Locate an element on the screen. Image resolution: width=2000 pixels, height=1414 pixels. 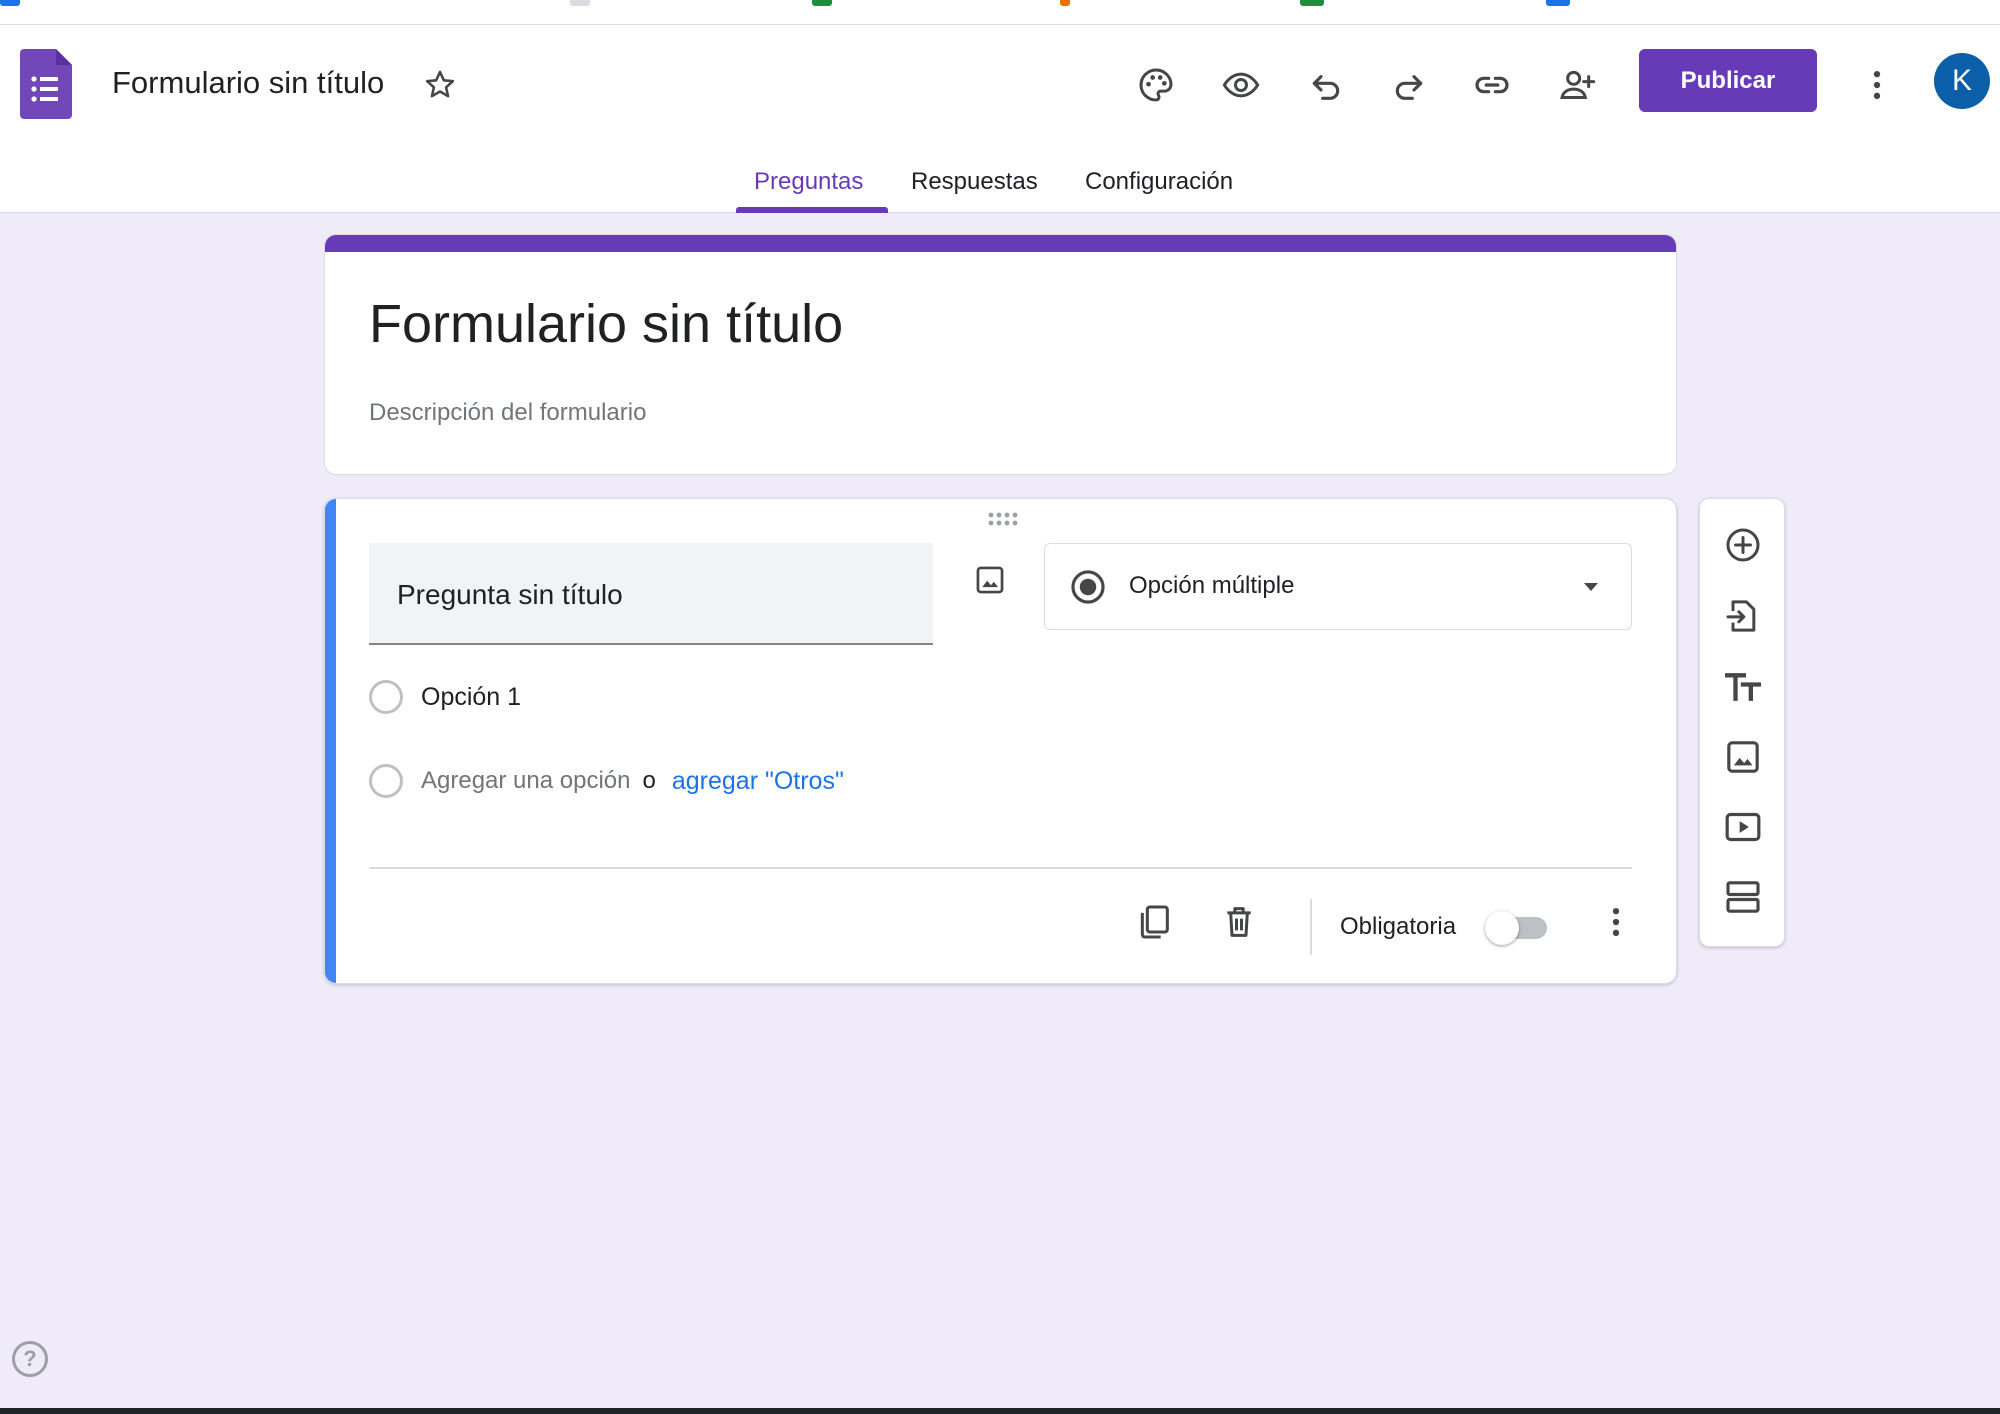
taskbar-strip is located at coordinates (1000, 1411).